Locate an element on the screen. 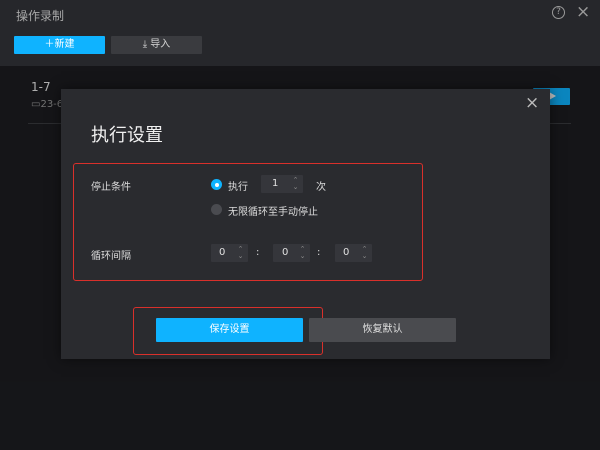  execute-count-stepper: 1 ⌃ ⌄ is located at coordinates (282, 184).